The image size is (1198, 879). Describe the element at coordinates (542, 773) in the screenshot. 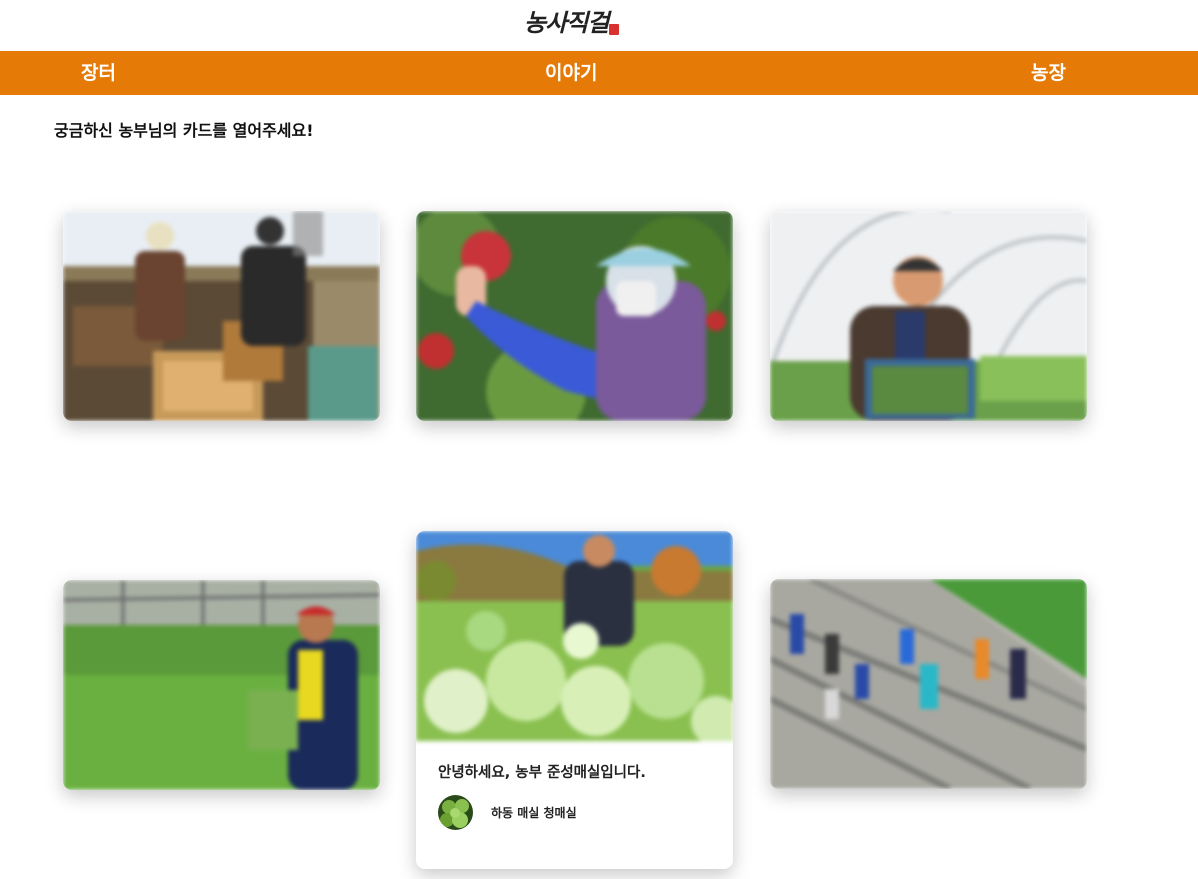

I see `card-greeting: 안녕하세요, 농부 준성매실입니다.` at that location.